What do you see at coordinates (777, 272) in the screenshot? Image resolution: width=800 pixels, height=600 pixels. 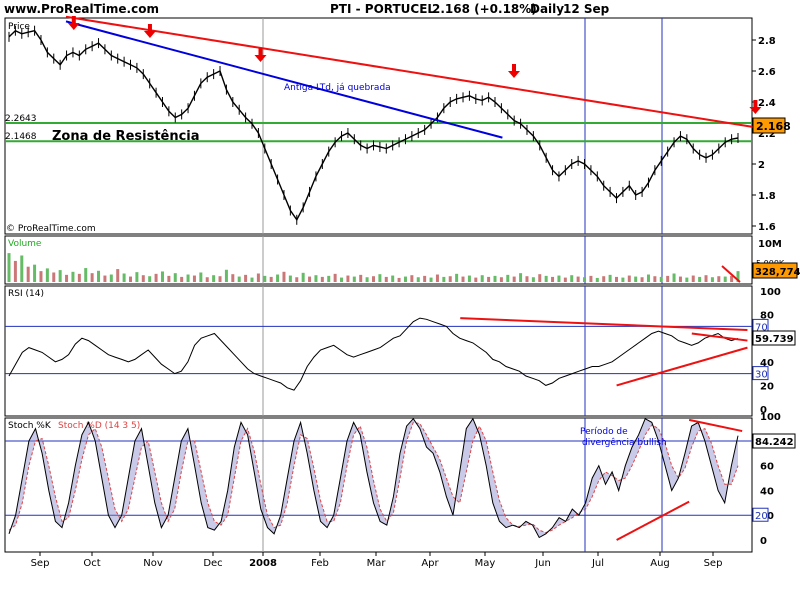 I see `volume-last-value: 328,774` at bounding box center [777, 272].